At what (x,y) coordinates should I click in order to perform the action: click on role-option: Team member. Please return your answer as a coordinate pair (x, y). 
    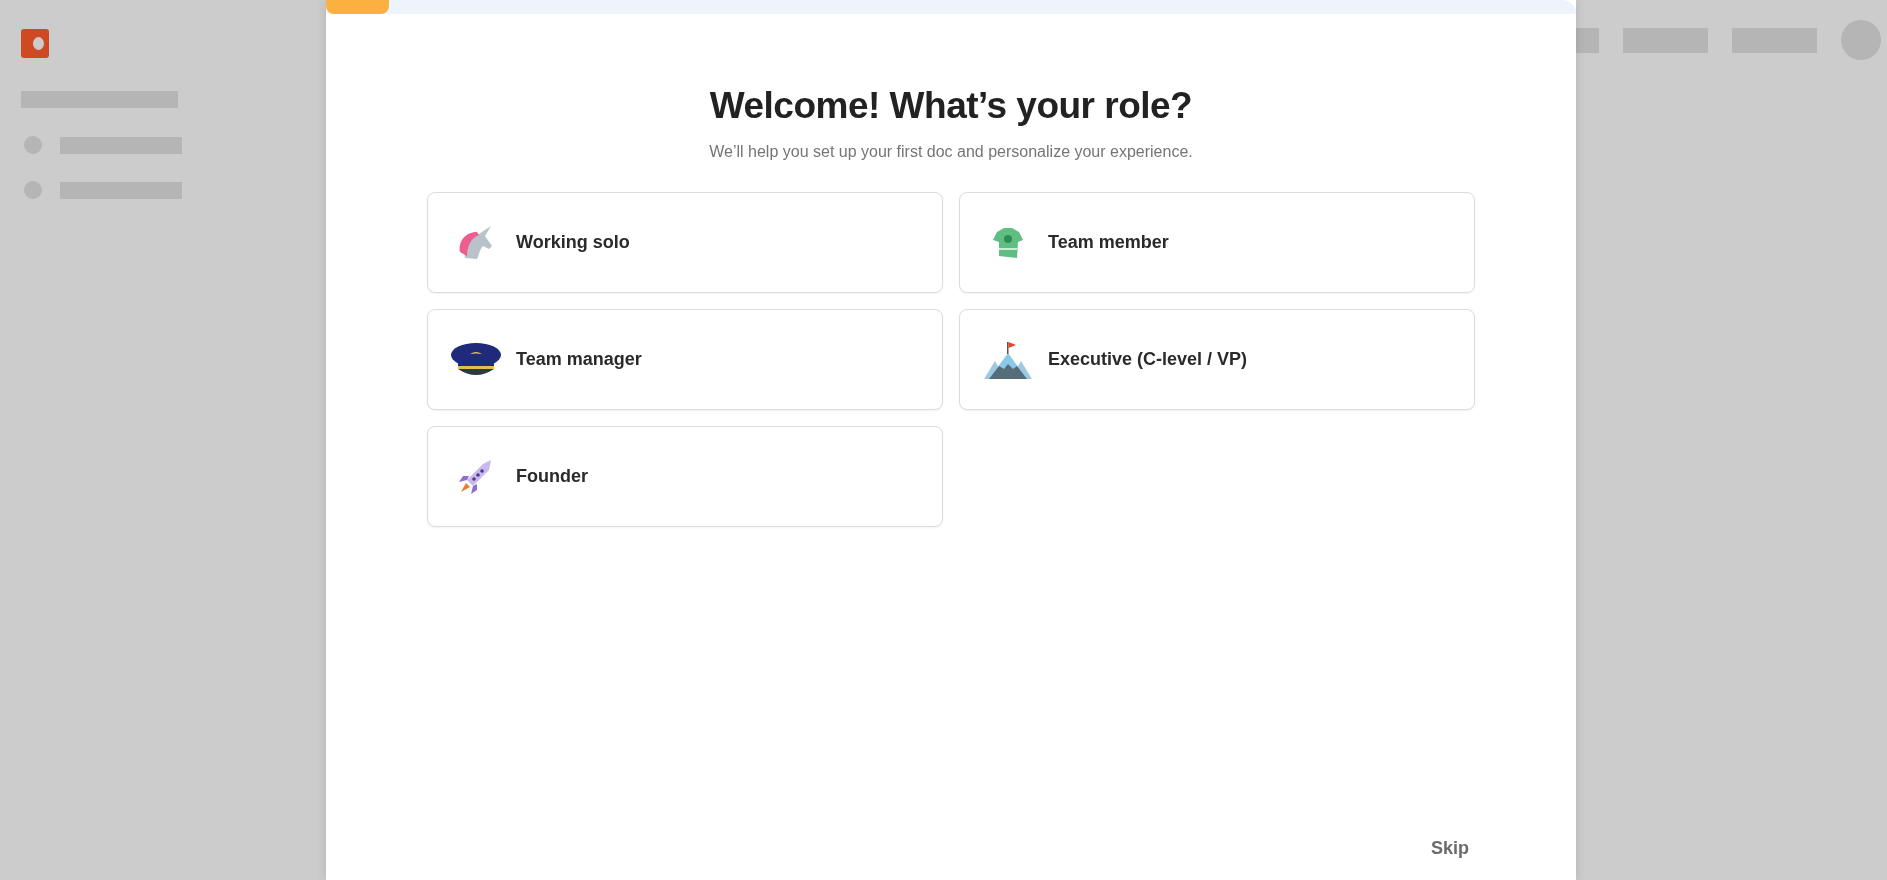
    Looking at the image, I should click on (1217, 243).